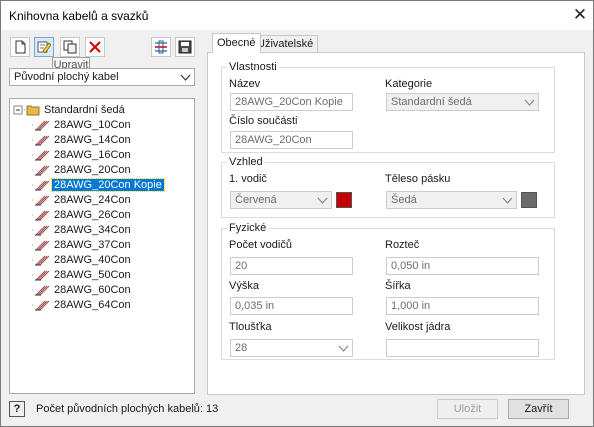 Image resolution: width=594 pixels, height=427 pixels. Describe the element at coordinates (92, 155) in the screenshot. I see `tree-item-label: 28AWG_16Con` at that location.